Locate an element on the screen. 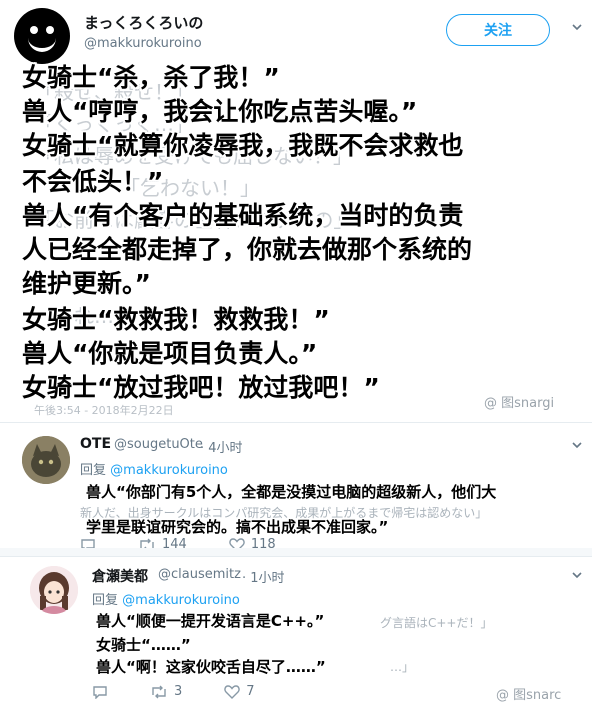 Image resolution: width=592 pixels, height=704 pixels. caption-line: 女骑士“就算你凌辱我，我既不会求救也 is located at coordinates (243, 145).